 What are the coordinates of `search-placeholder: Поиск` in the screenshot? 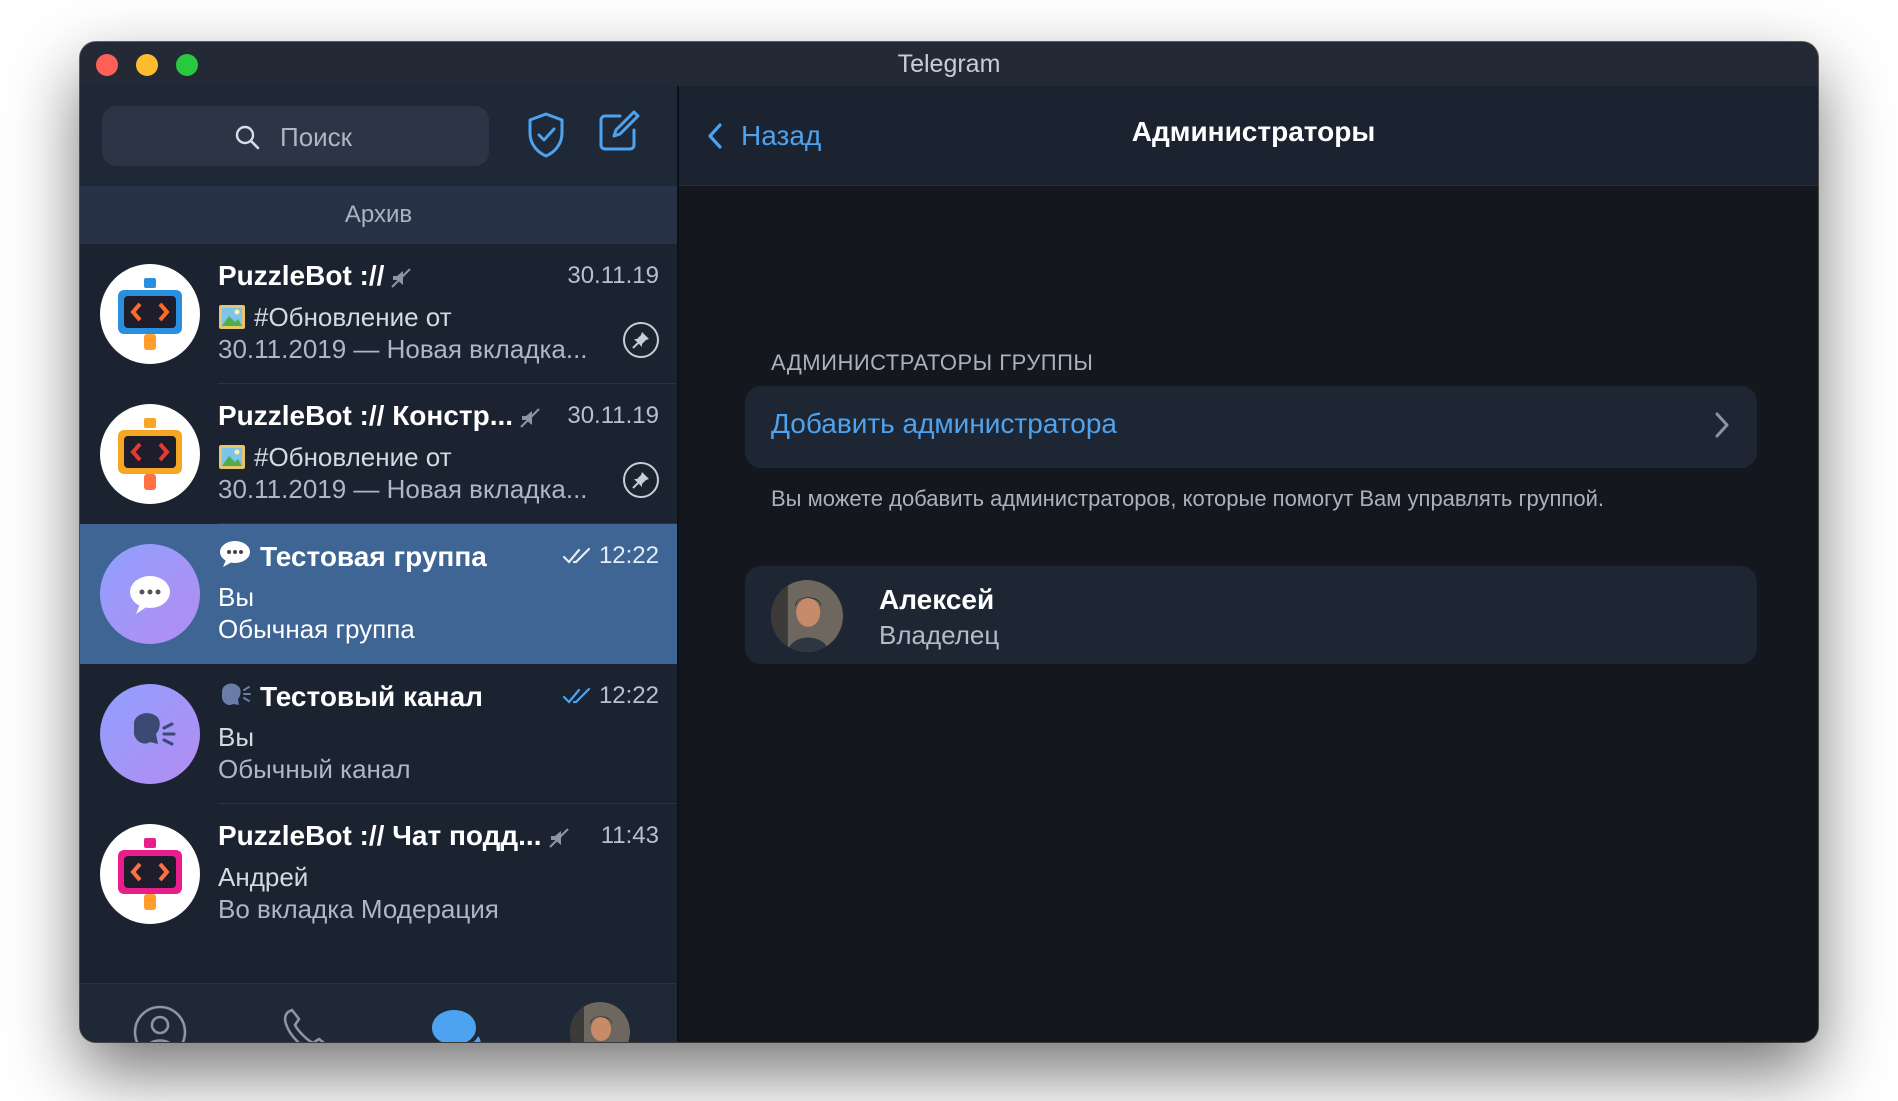 It's located at (316, 137).